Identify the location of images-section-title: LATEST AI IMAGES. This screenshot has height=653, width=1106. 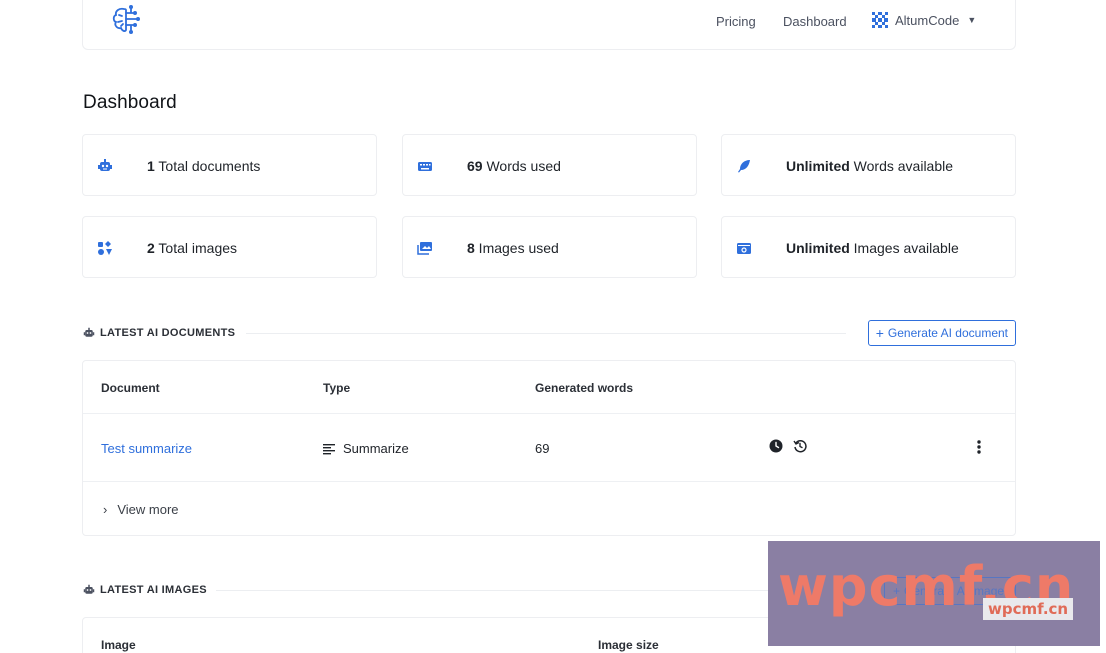
(153, 590).